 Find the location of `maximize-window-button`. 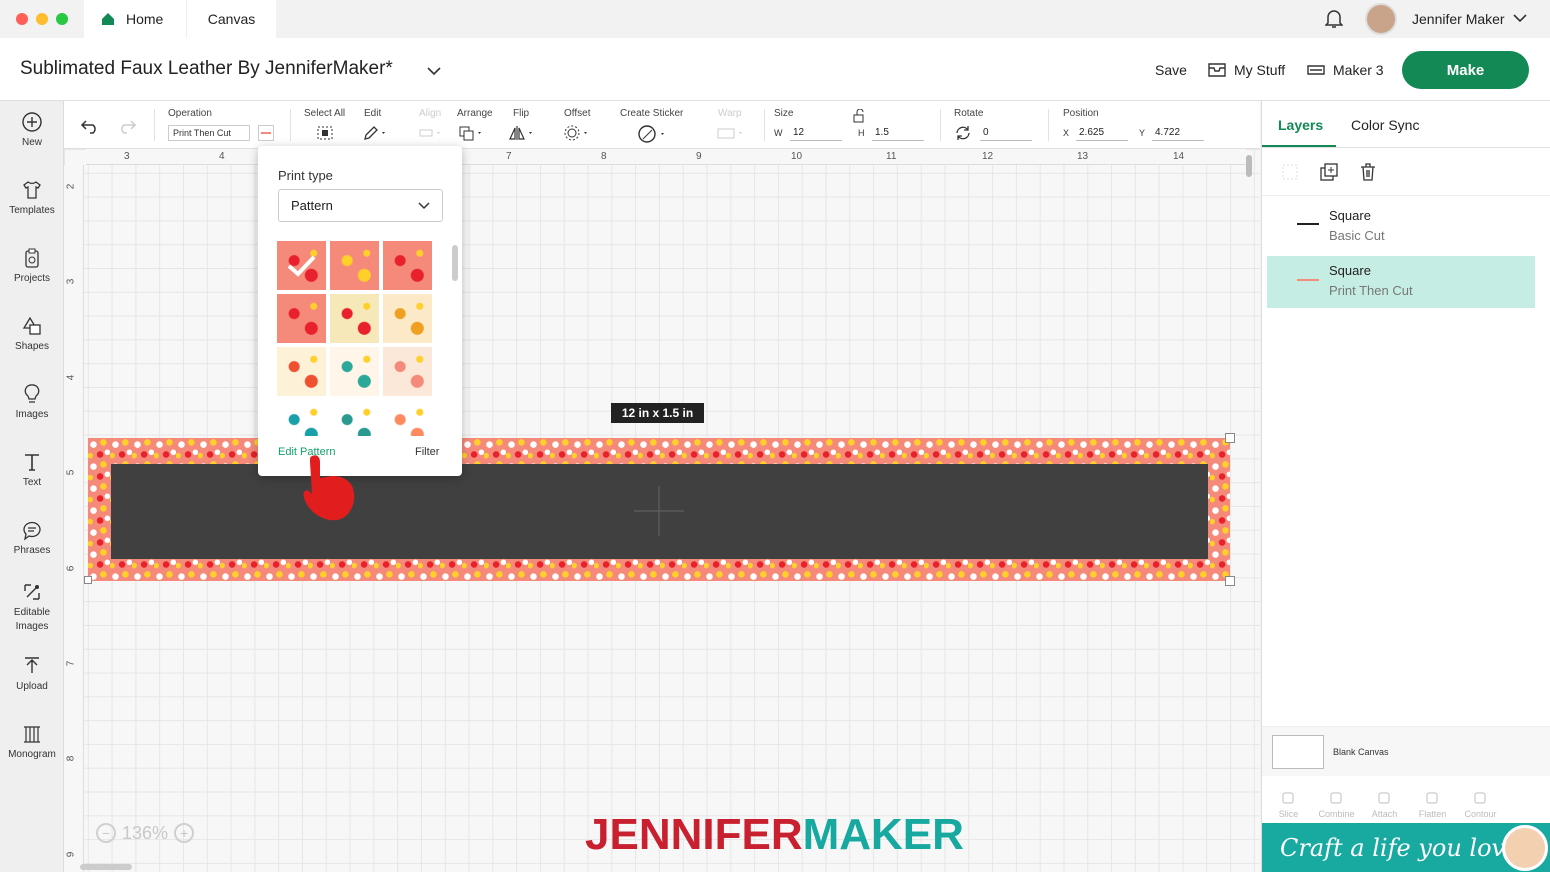

maximize-window-button is located at coordinates (62, 19).